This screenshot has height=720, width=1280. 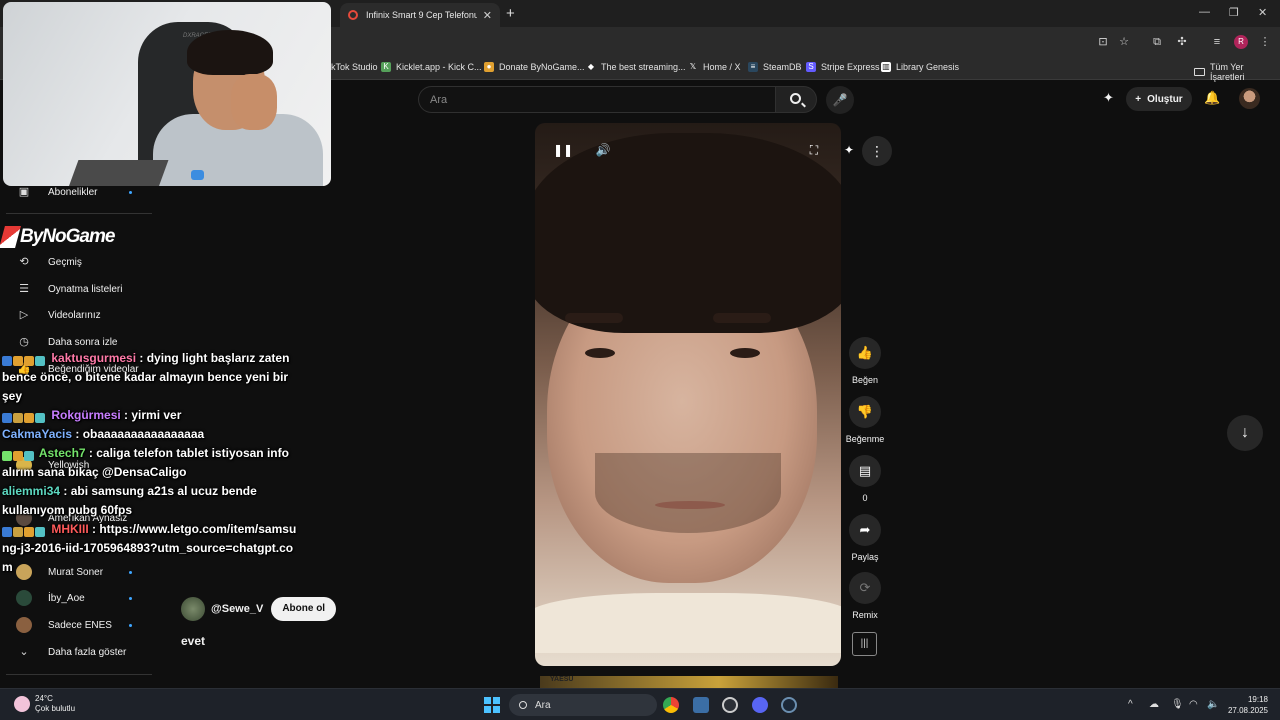 I want to click on youtube-search-input: Ara, so click(x=597, y=99).